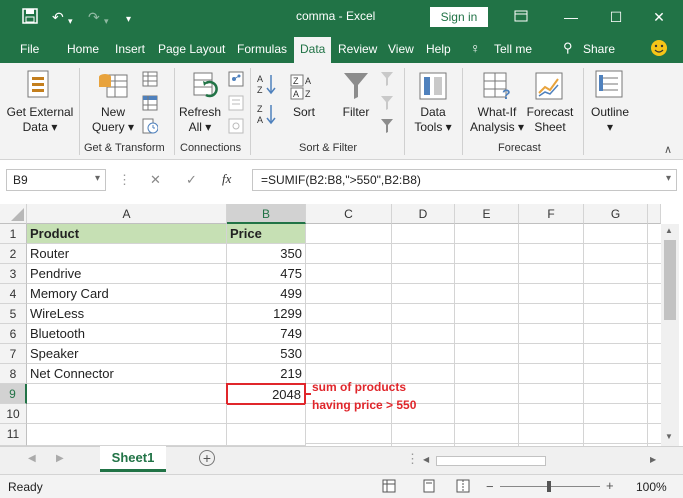 Image resolution: width=683 pixels, height=498 pixels. I want to click on clear-filter-icon, so click(388, 80).